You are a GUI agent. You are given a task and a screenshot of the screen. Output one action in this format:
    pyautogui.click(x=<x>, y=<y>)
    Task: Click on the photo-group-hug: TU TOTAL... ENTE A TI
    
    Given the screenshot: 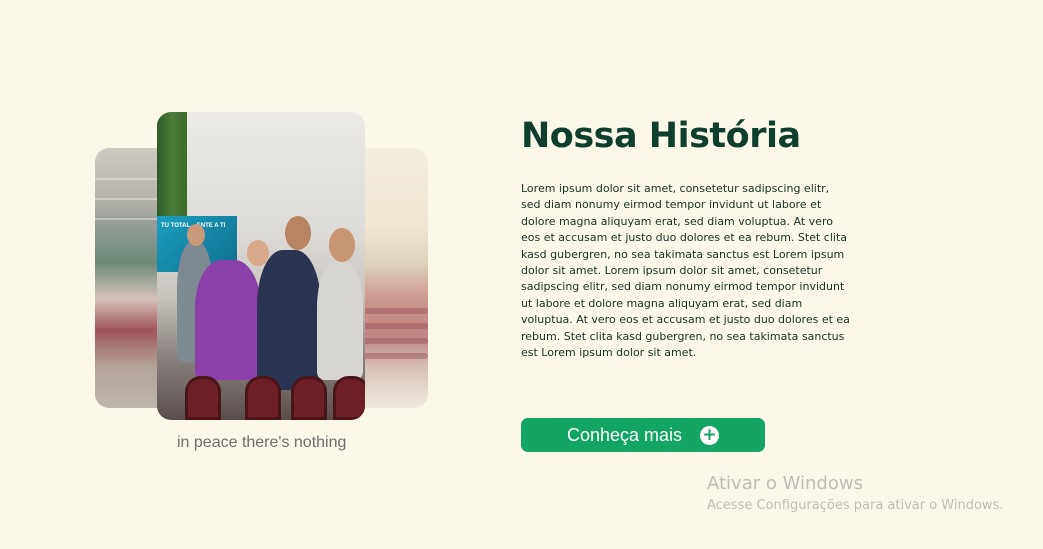 What is the action you would take?
    pyautogui.click(x=261, y=266)
    